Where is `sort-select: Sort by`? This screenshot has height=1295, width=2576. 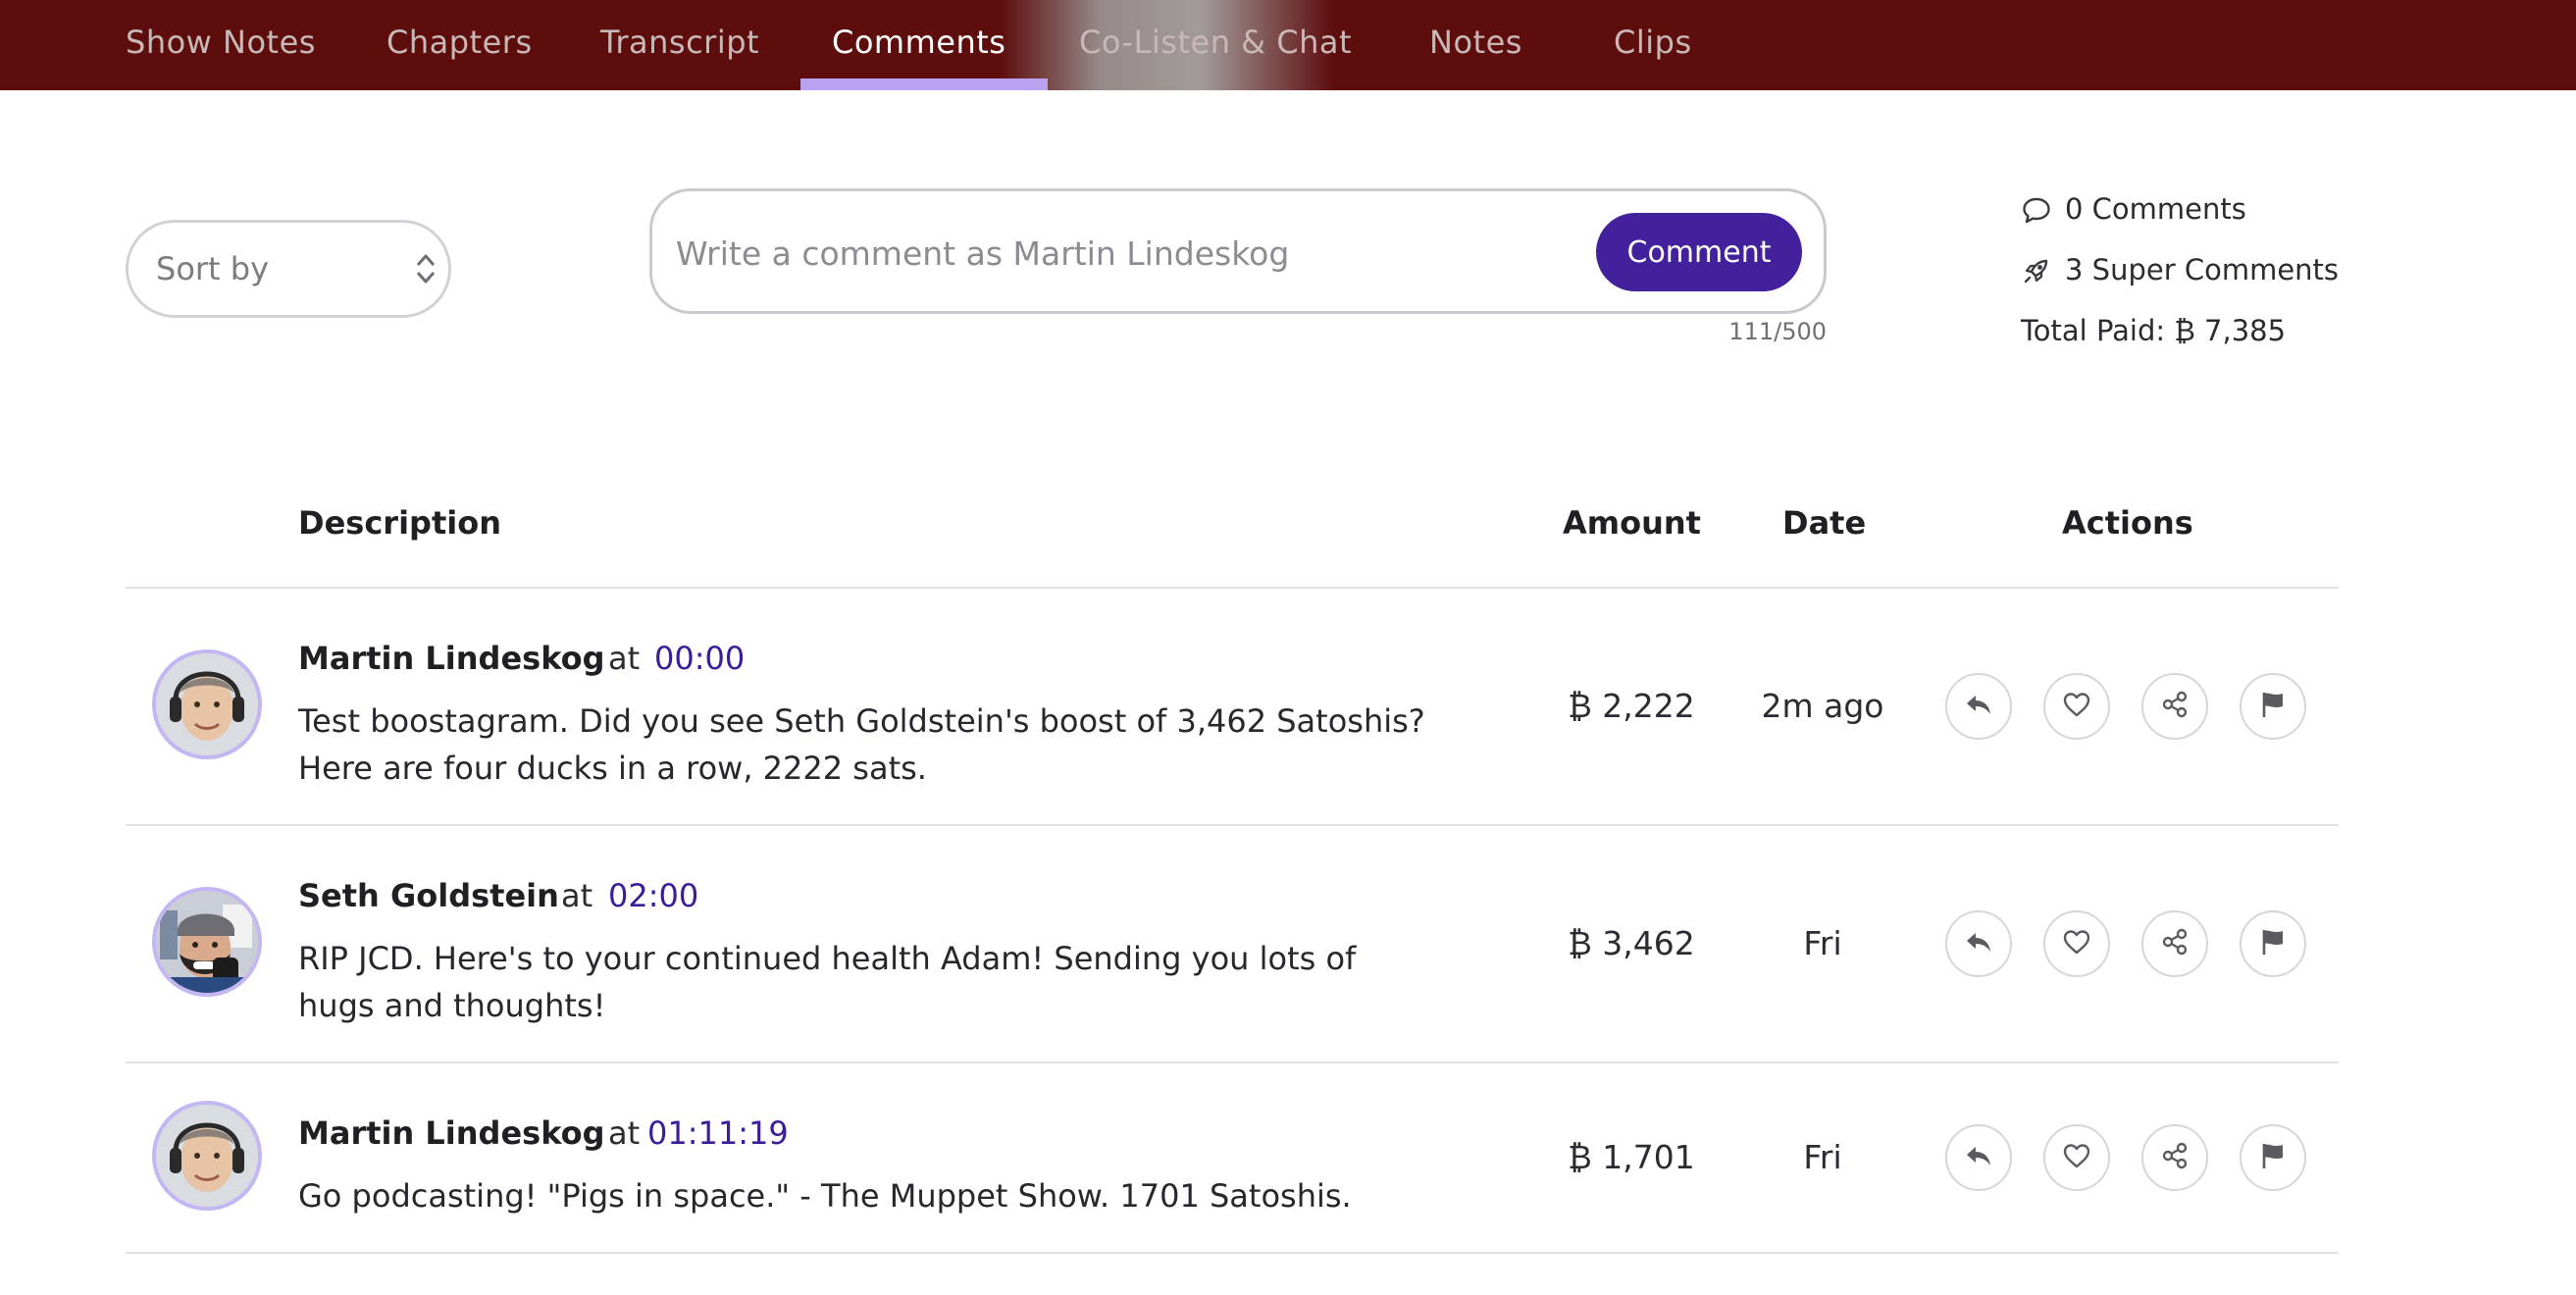
sort-select: Sort by is located at coordinates (288, 269).